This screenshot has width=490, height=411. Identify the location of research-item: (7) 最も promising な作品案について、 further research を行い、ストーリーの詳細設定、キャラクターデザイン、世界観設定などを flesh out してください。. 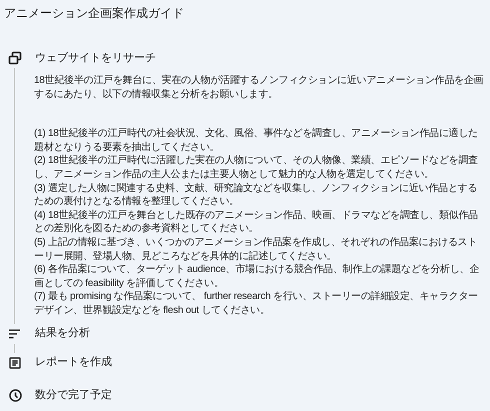
(256, 304).